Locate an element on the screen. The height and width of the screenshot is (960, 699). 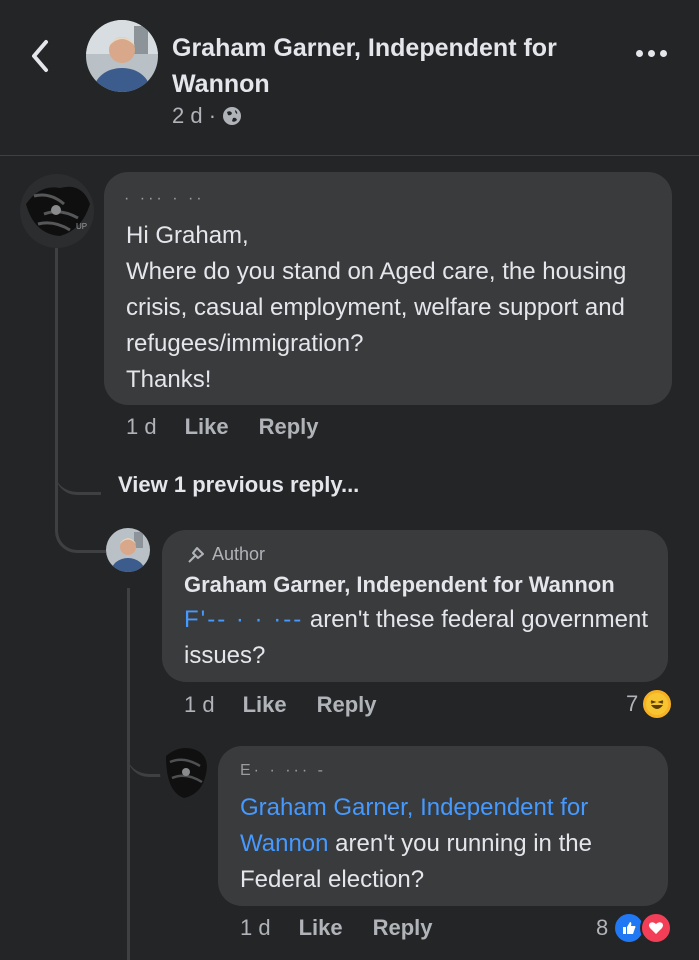
author-avatar is located at coordinates (128, 550).